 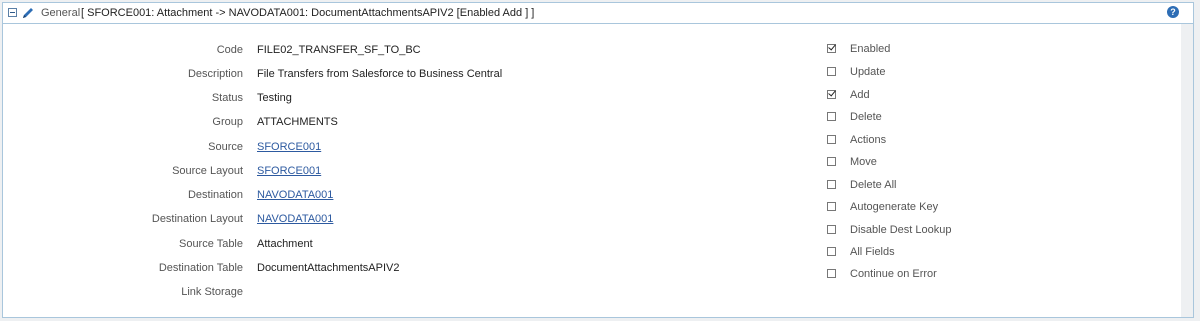 I want to click on field-value: DocumentAttachmentsAPIV2, so click(x=328, y=268).